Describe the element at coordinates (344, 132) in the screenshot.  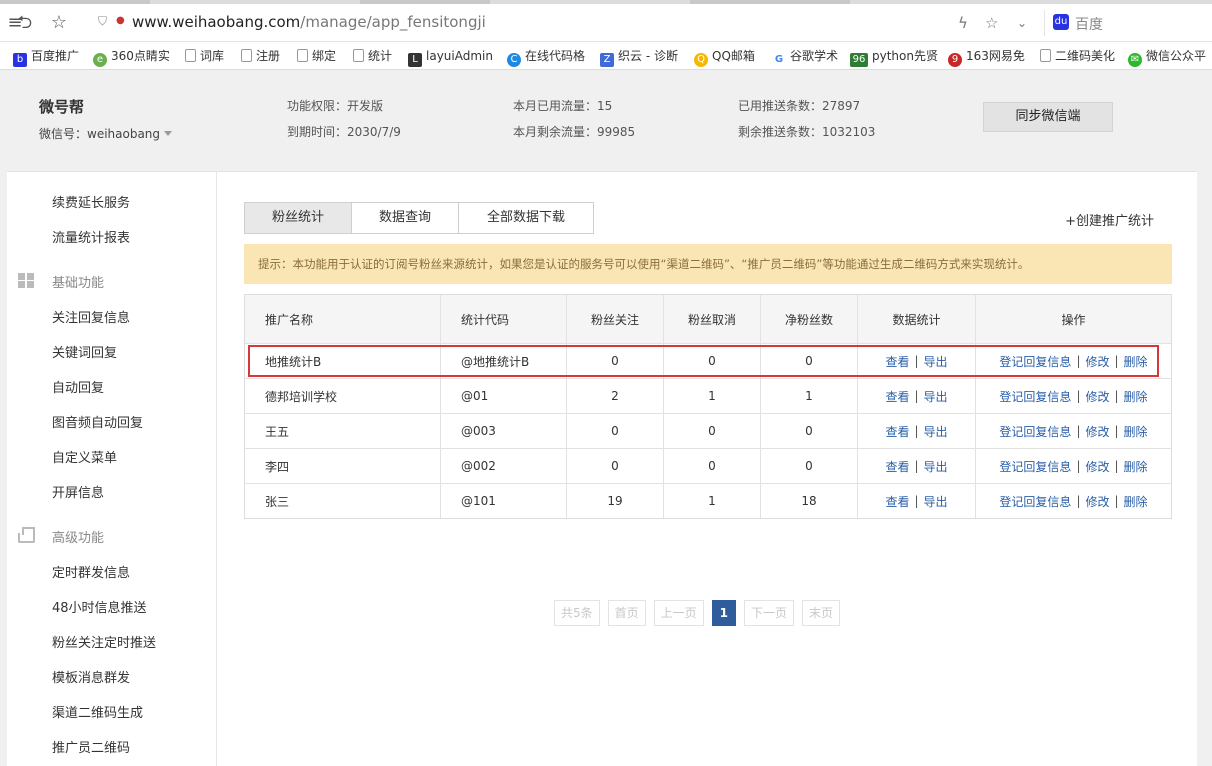
I see `expire-info: 到期时间：2030/7/9` at that location.